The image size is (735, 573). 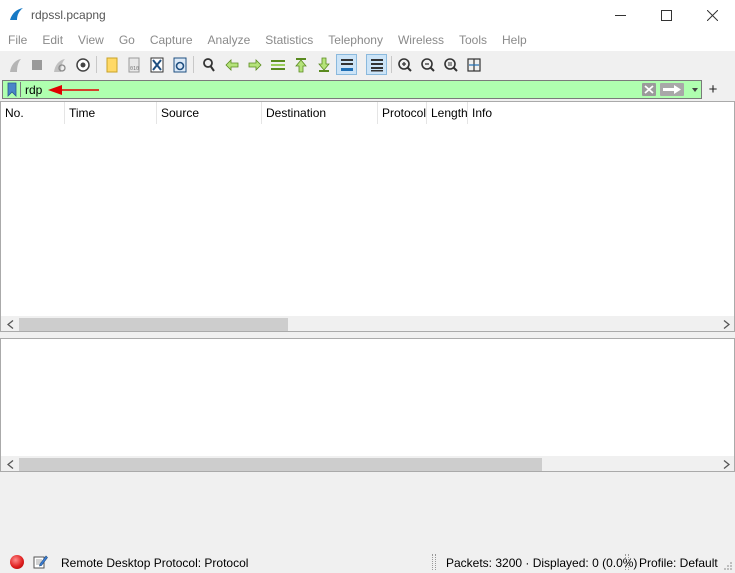 I want to click on go-back-icon, so click(x=231, y=64).